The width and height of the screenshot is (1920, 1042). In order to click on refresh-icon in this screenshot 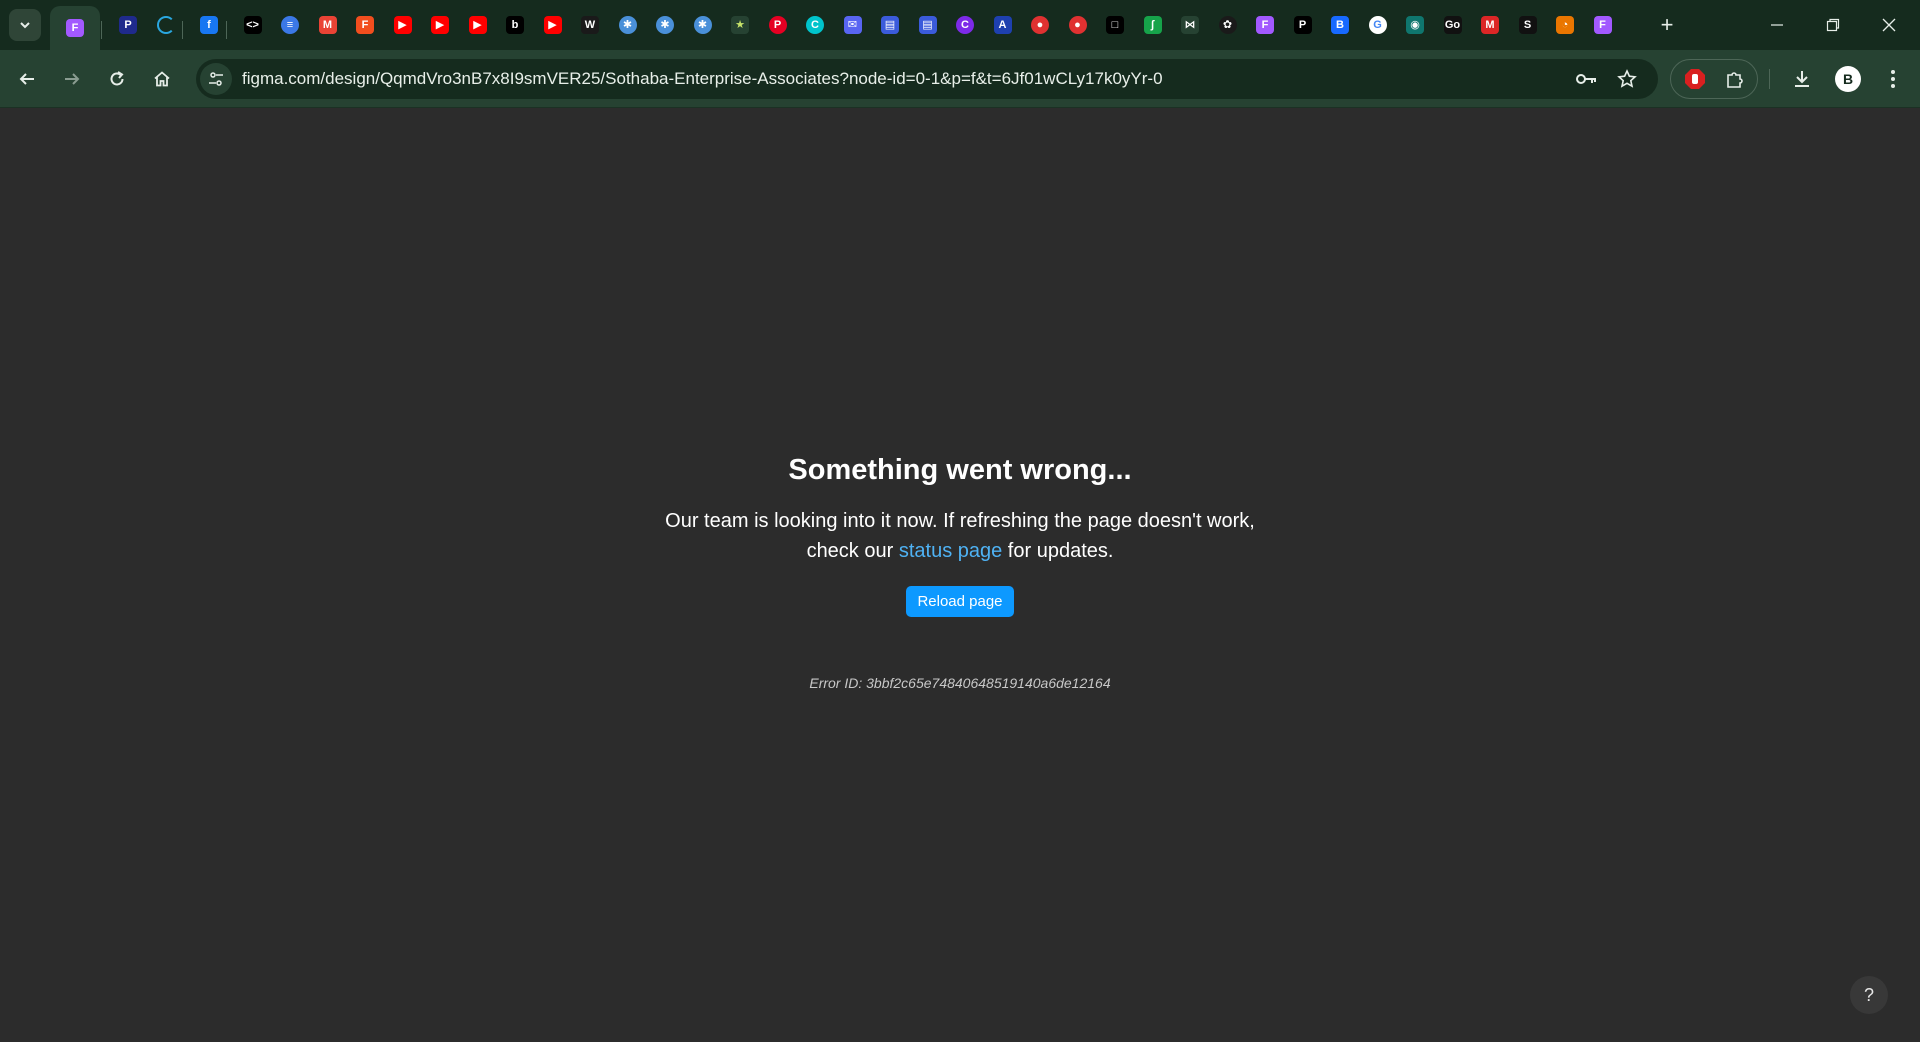, I will do `click(117, 78)`.